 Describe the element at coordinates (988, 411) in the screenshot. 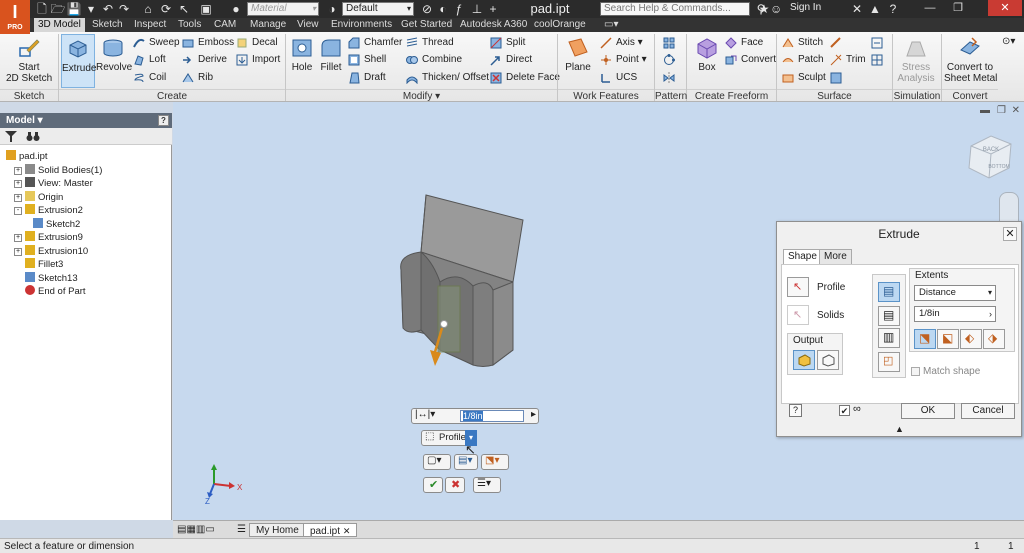

I see `cancel-button: Cancel` at that location.